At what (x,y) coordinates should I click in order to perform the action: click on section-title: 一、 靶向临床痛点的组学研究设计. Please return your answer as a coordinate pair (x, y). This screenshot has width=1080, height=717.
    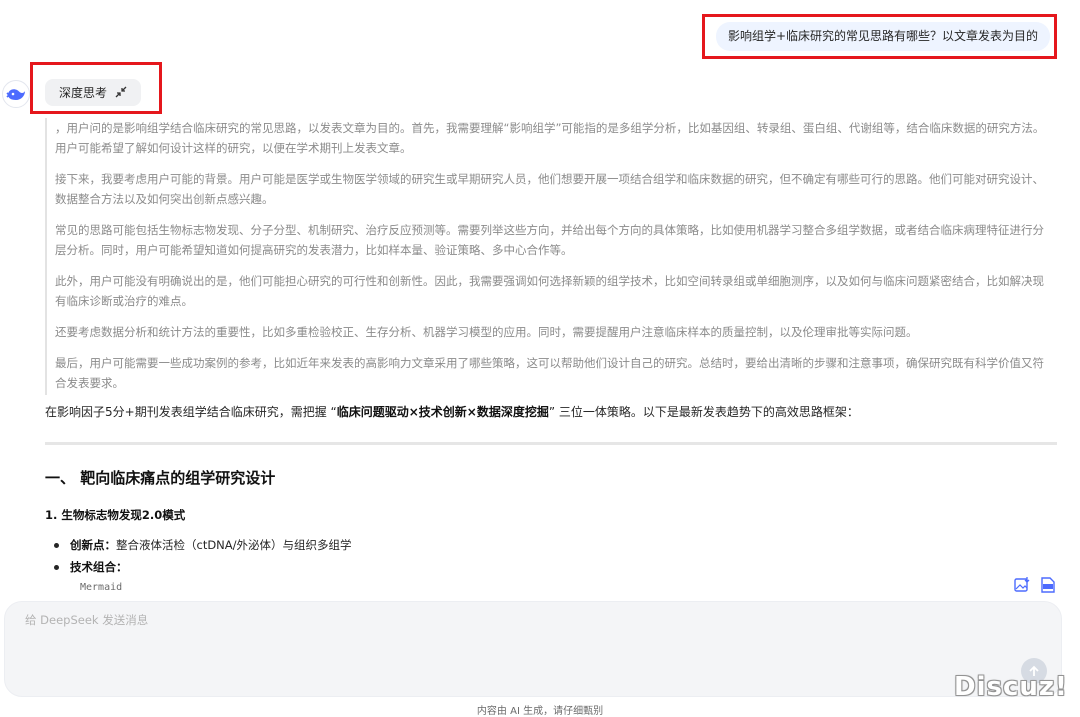
    Looking at the image, I should click on (160, 478).